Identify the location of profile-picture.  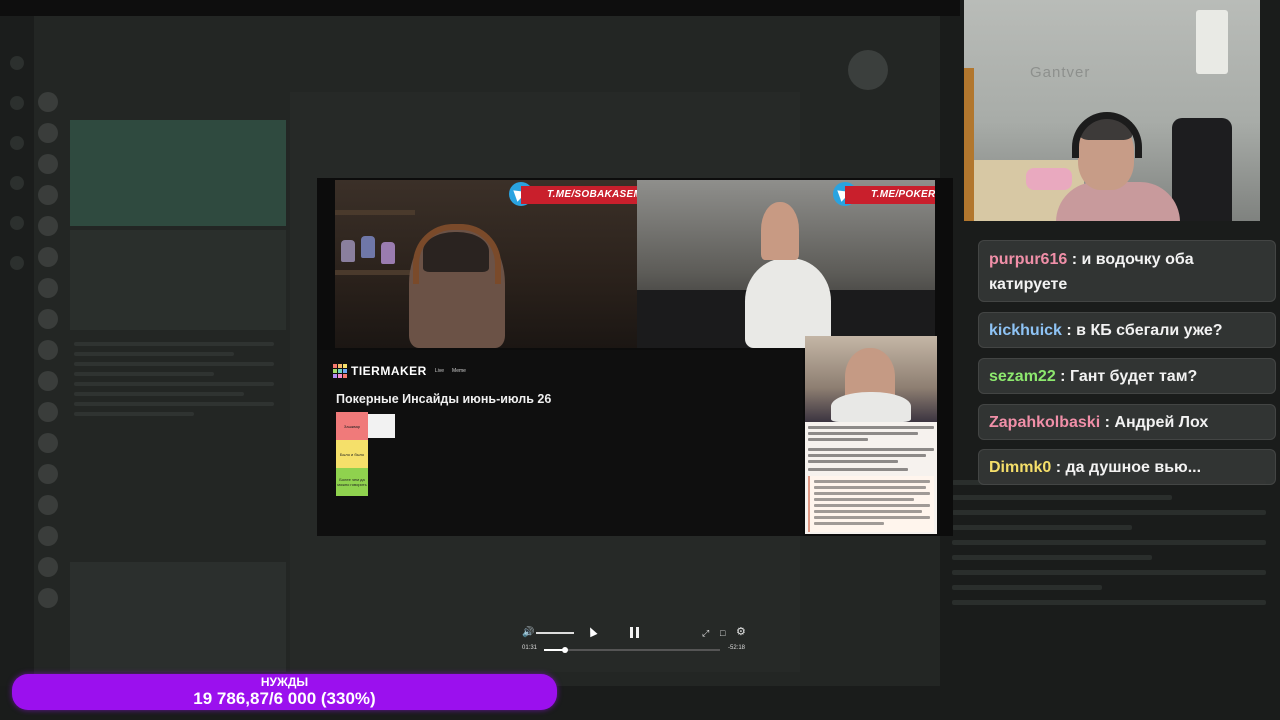
(868, 70).